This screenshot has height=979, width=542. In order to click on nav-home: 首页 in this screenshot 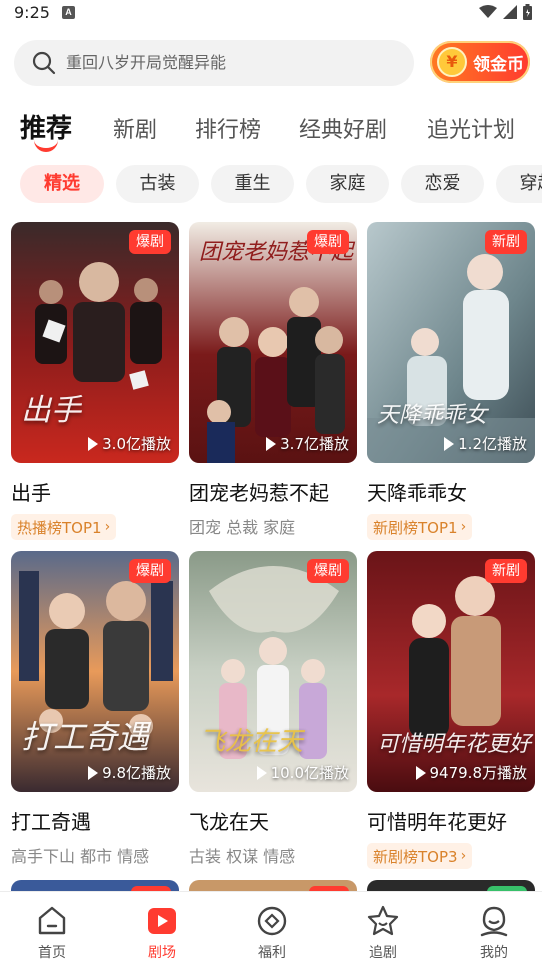, I will do `click(52, 933)`.